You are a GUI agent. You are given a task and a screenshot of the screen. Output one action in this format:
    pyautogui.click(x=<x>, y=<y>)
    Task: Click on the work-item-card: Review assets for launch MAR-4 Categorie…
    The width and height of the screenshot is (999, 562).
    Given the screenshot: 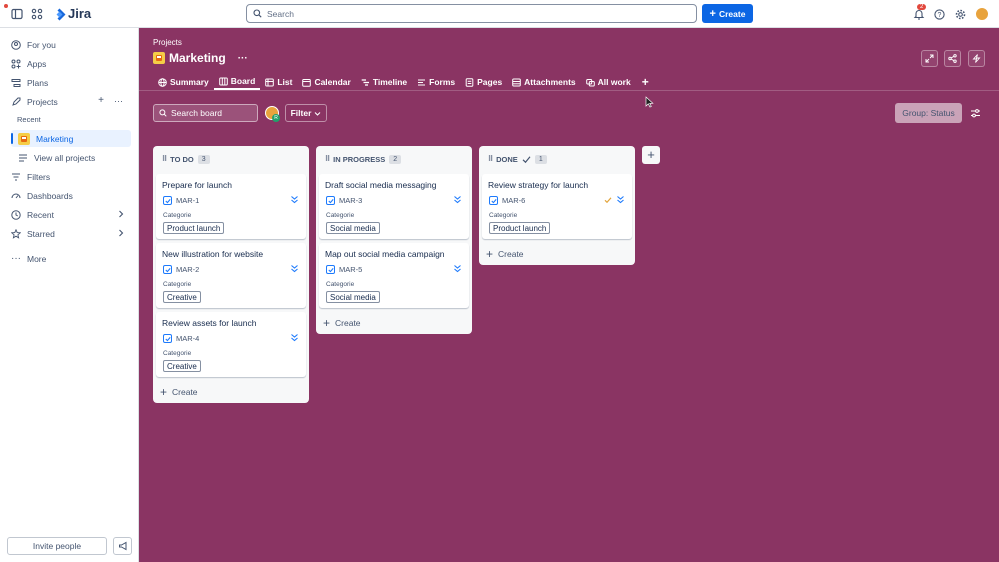 What is the action you would take?
    pyautogui.click(x=231, y=344)
    